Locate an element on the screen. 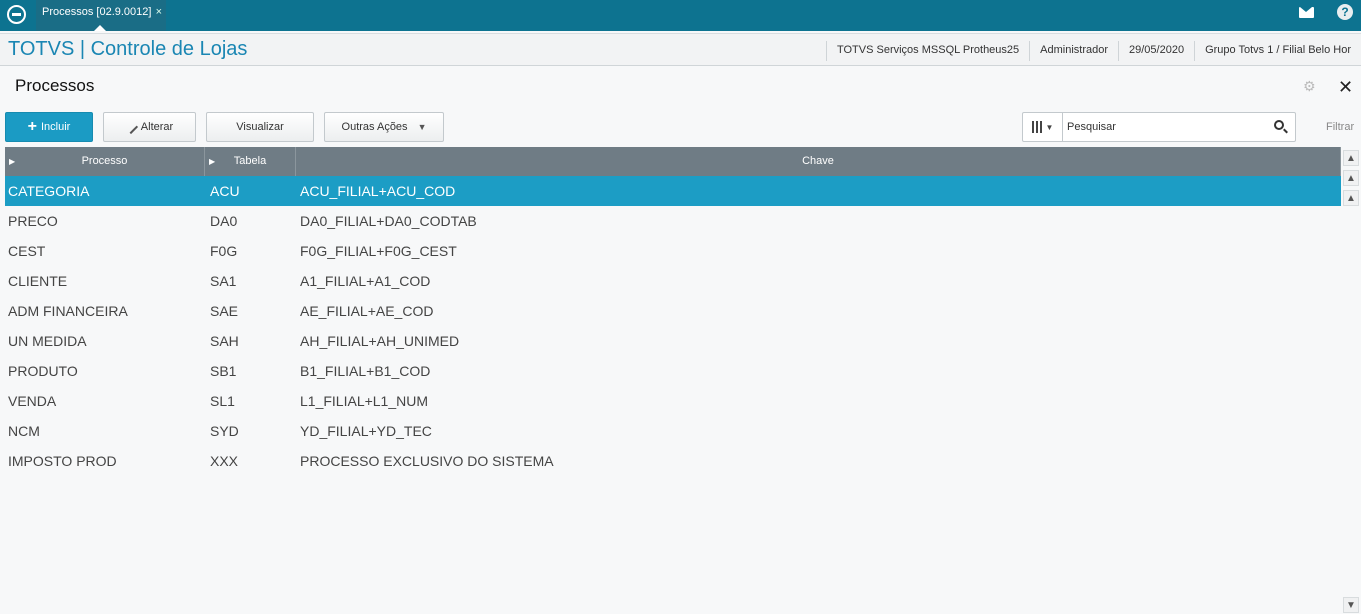 The height and width of the screenshot is (614, 1361). cell-processo: PRECO is located at coordinates (33, 221).